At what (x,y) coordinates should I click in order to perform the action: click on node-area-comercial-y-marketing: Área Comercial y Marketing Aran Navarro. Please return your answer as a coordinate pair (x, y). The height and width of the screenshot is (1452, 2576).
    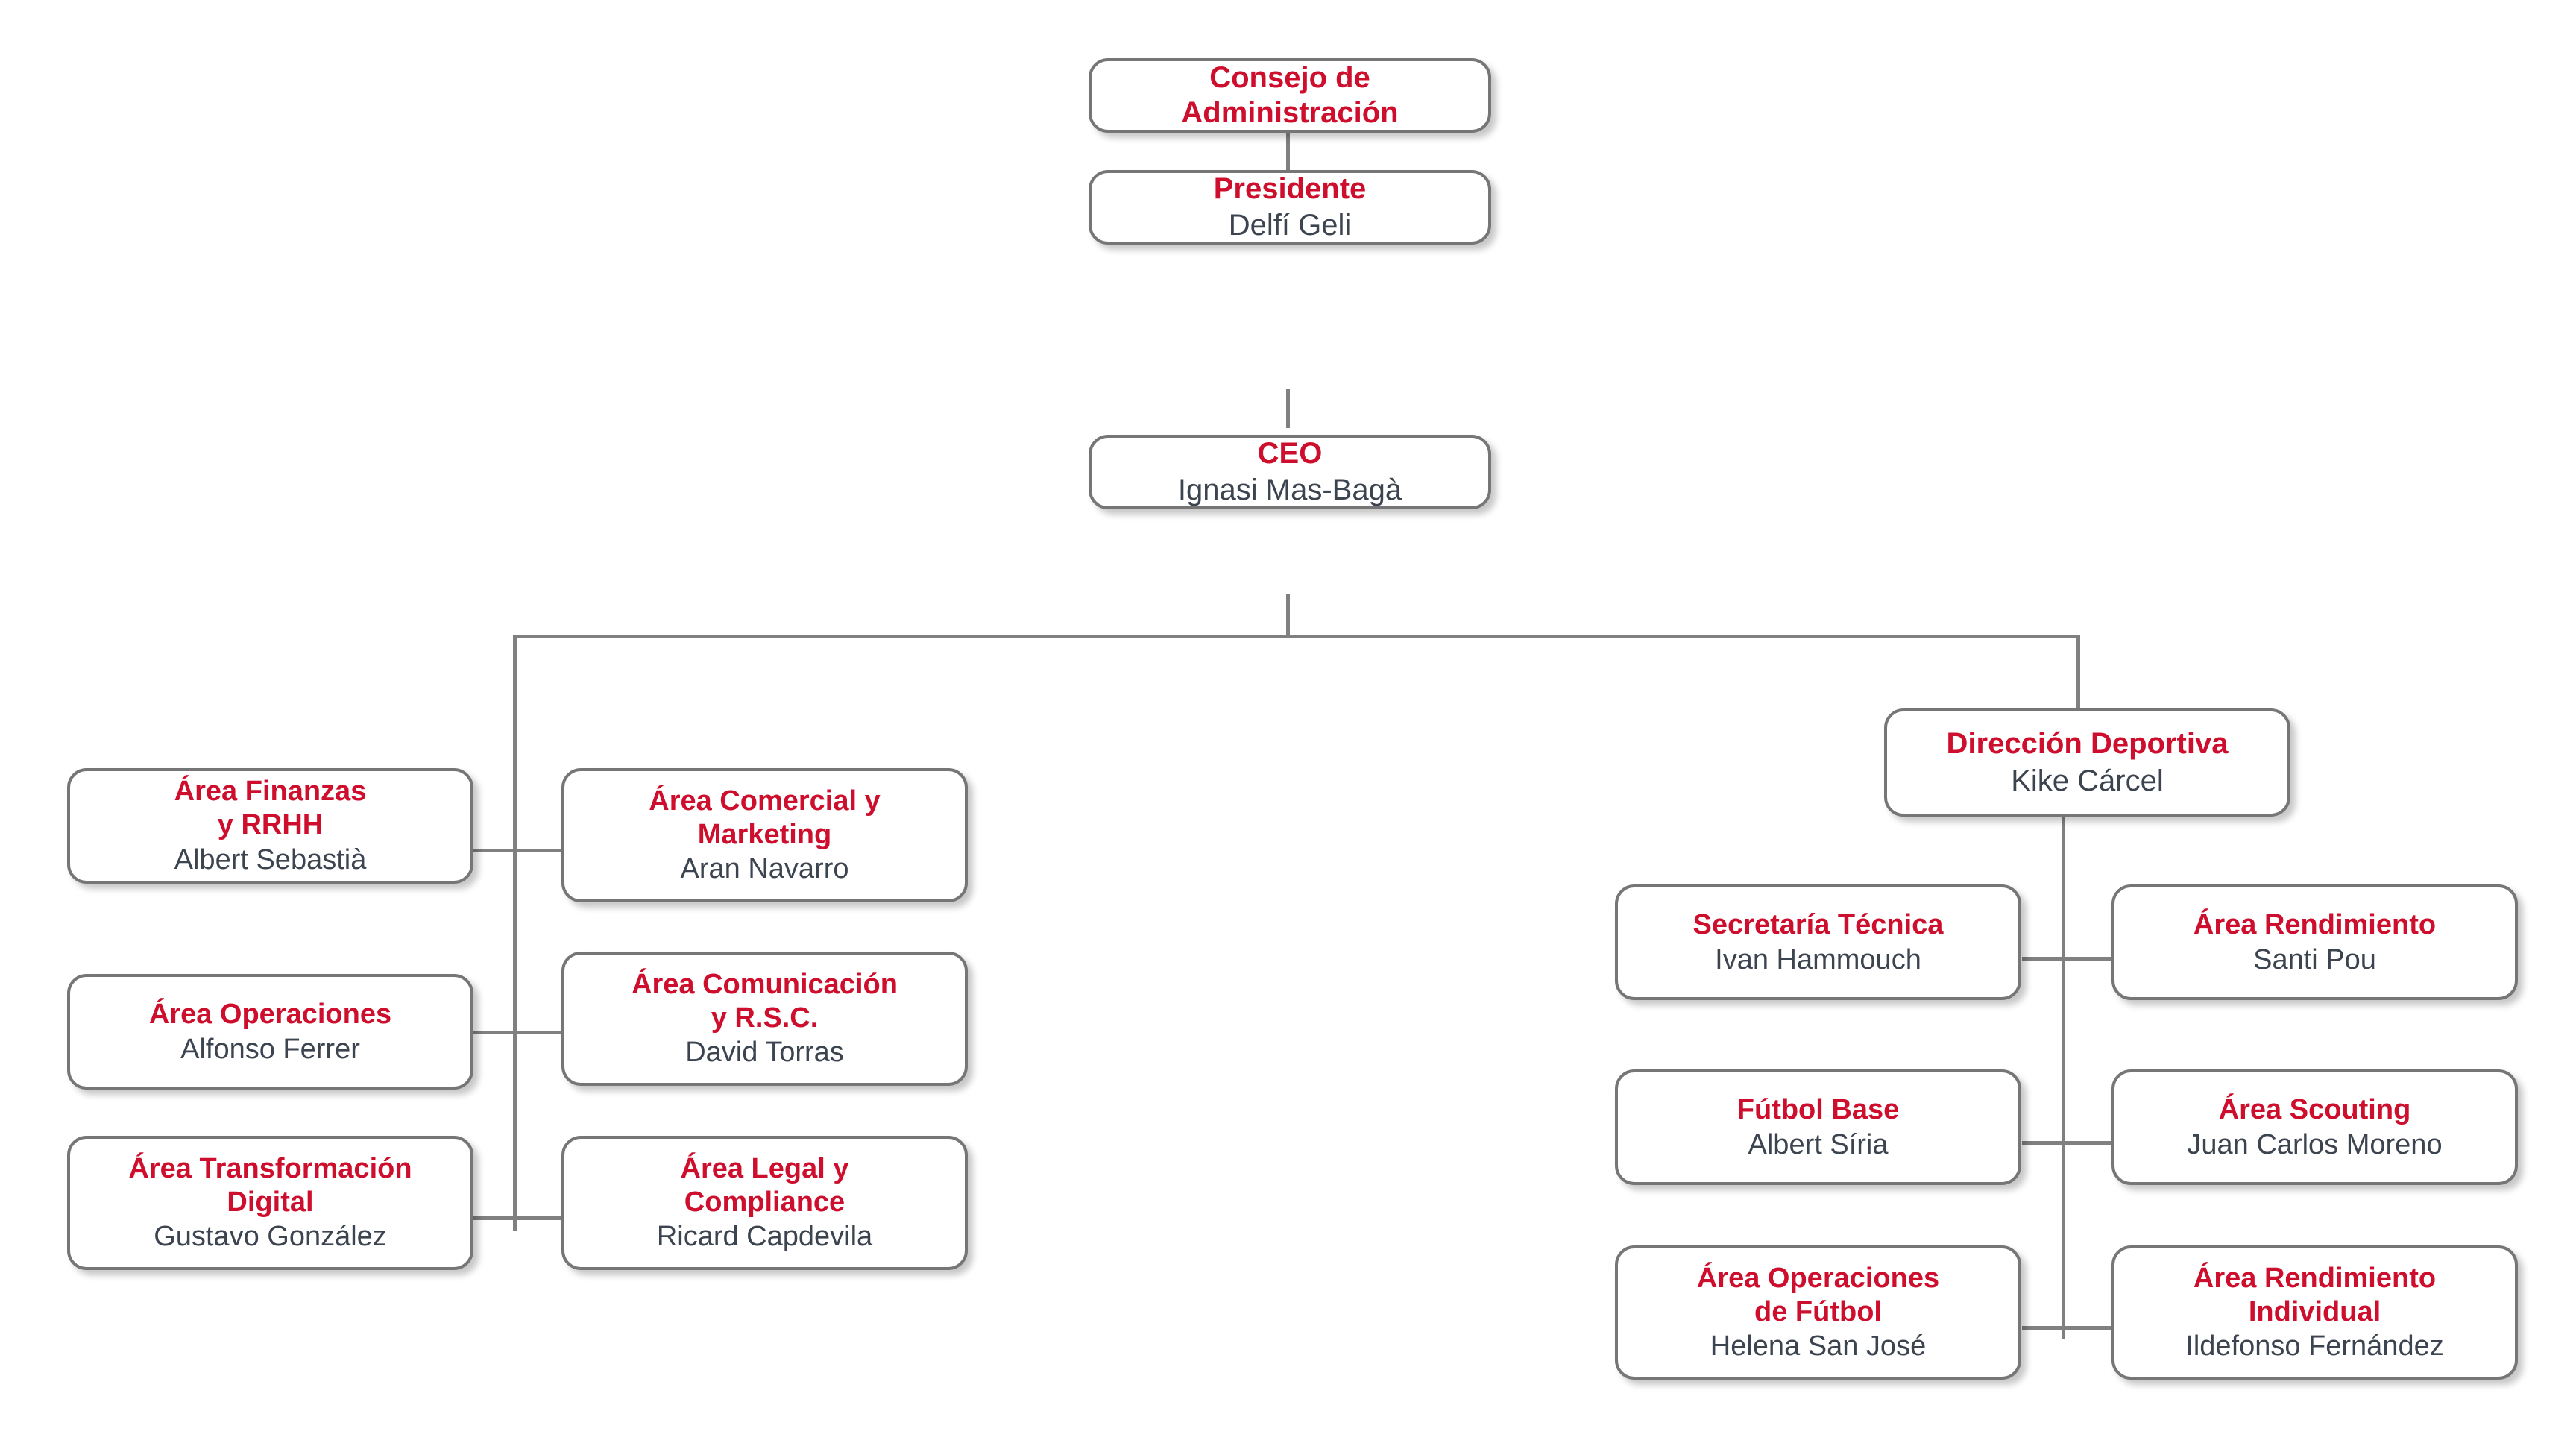
    Looking at the image, I should click on (764, 835).